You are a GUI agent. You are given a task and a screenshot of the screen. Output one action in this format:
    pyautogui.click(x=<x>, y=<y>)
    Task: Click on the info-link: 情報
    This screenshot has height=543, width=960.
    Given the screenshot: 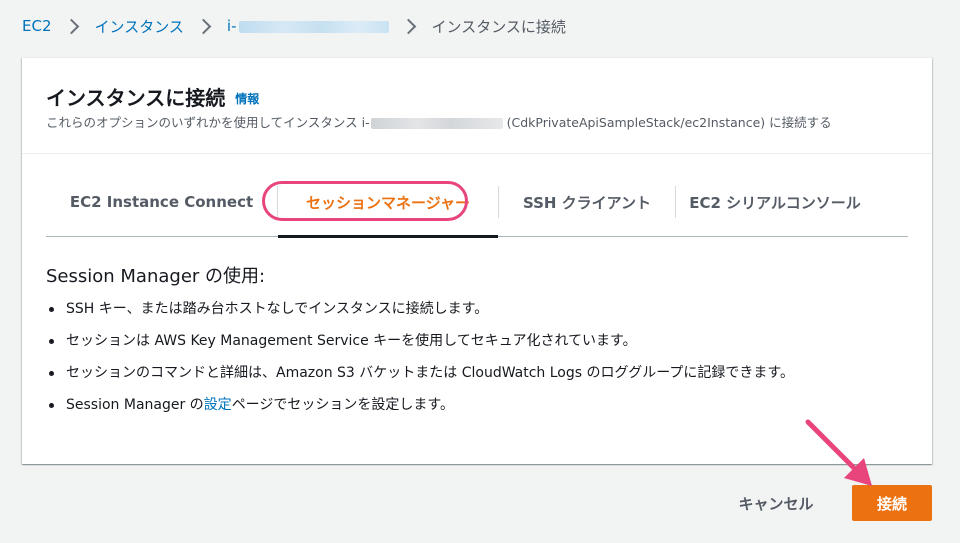 What is the action you would take?
    pyautogui.click(x=247, y=99)
    